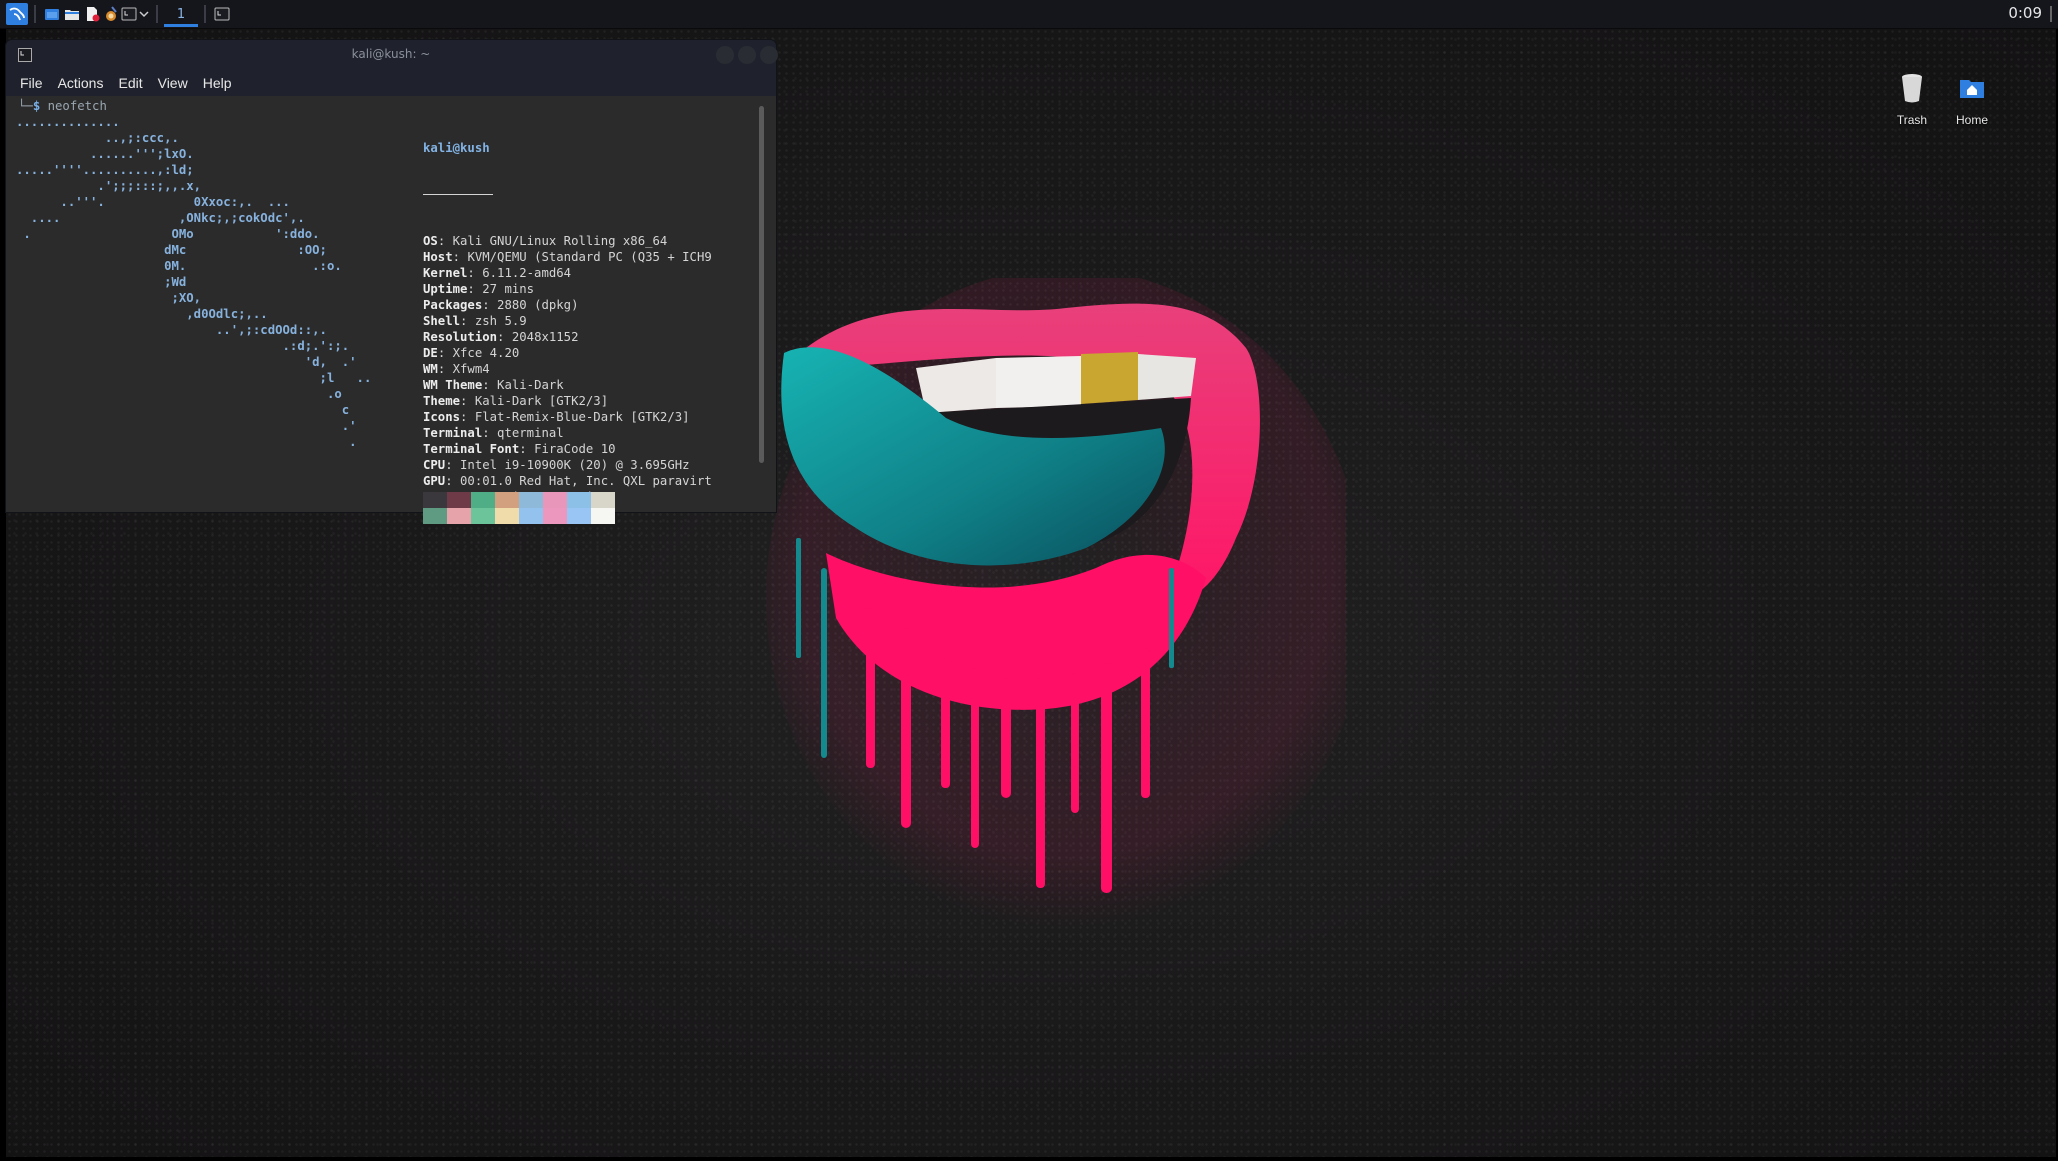 This screenshot has height=1161, width=2058. I want to click on info-key: Resolution, so click(460, 337).